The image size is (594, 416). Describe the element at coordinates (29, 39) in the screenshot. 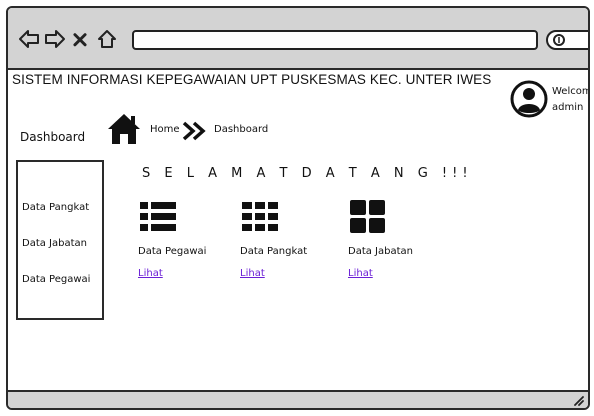

I see `back-arrow-icon` at that location.